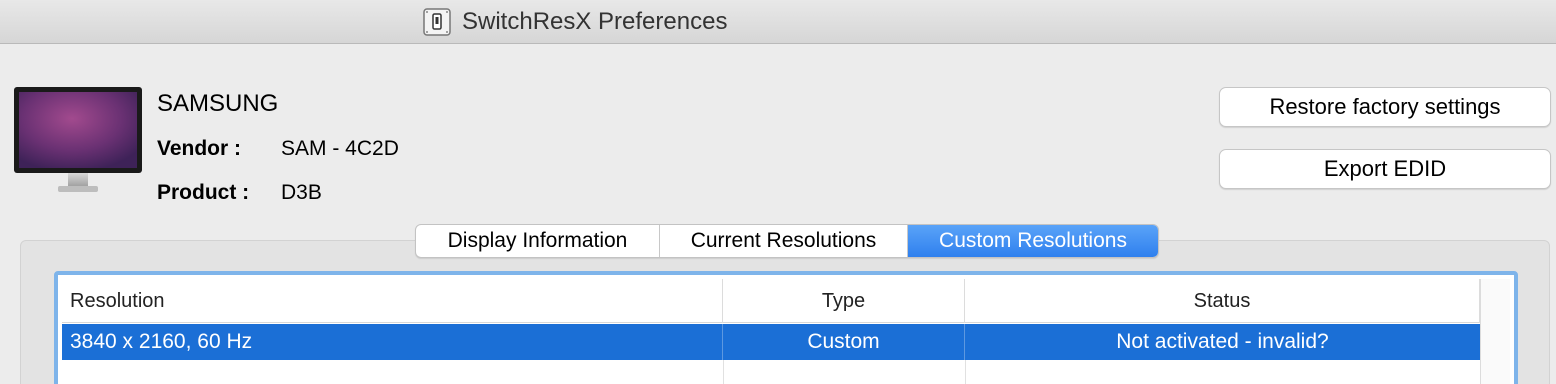 This screenshot has height=384, width=1556. Describe the element at coordinates (199, 148) in the screenshot. I see `vendor-label: Vendor :` at that location.